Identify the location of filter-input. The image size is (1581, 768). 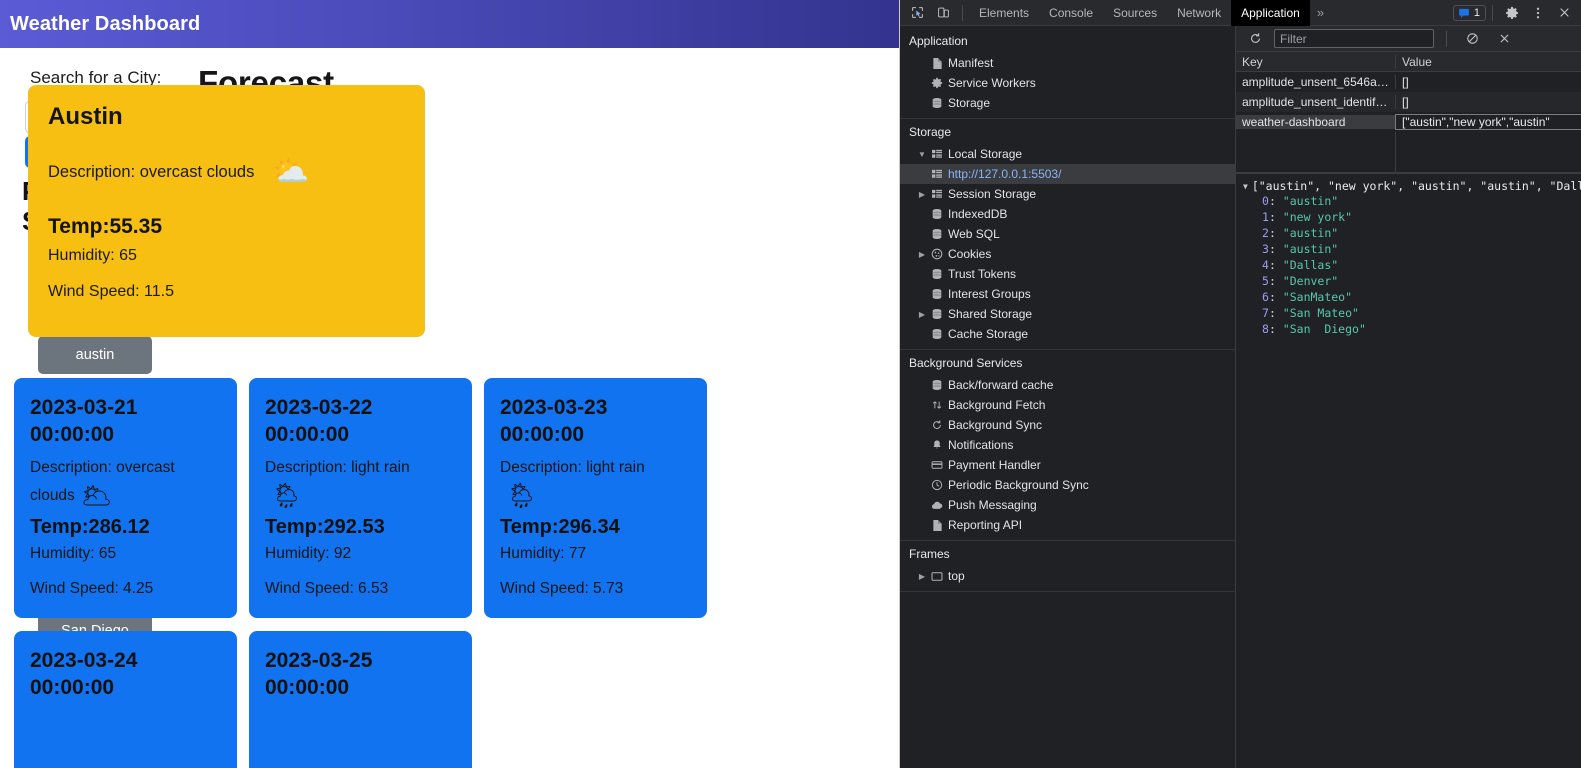
(1354, 38).